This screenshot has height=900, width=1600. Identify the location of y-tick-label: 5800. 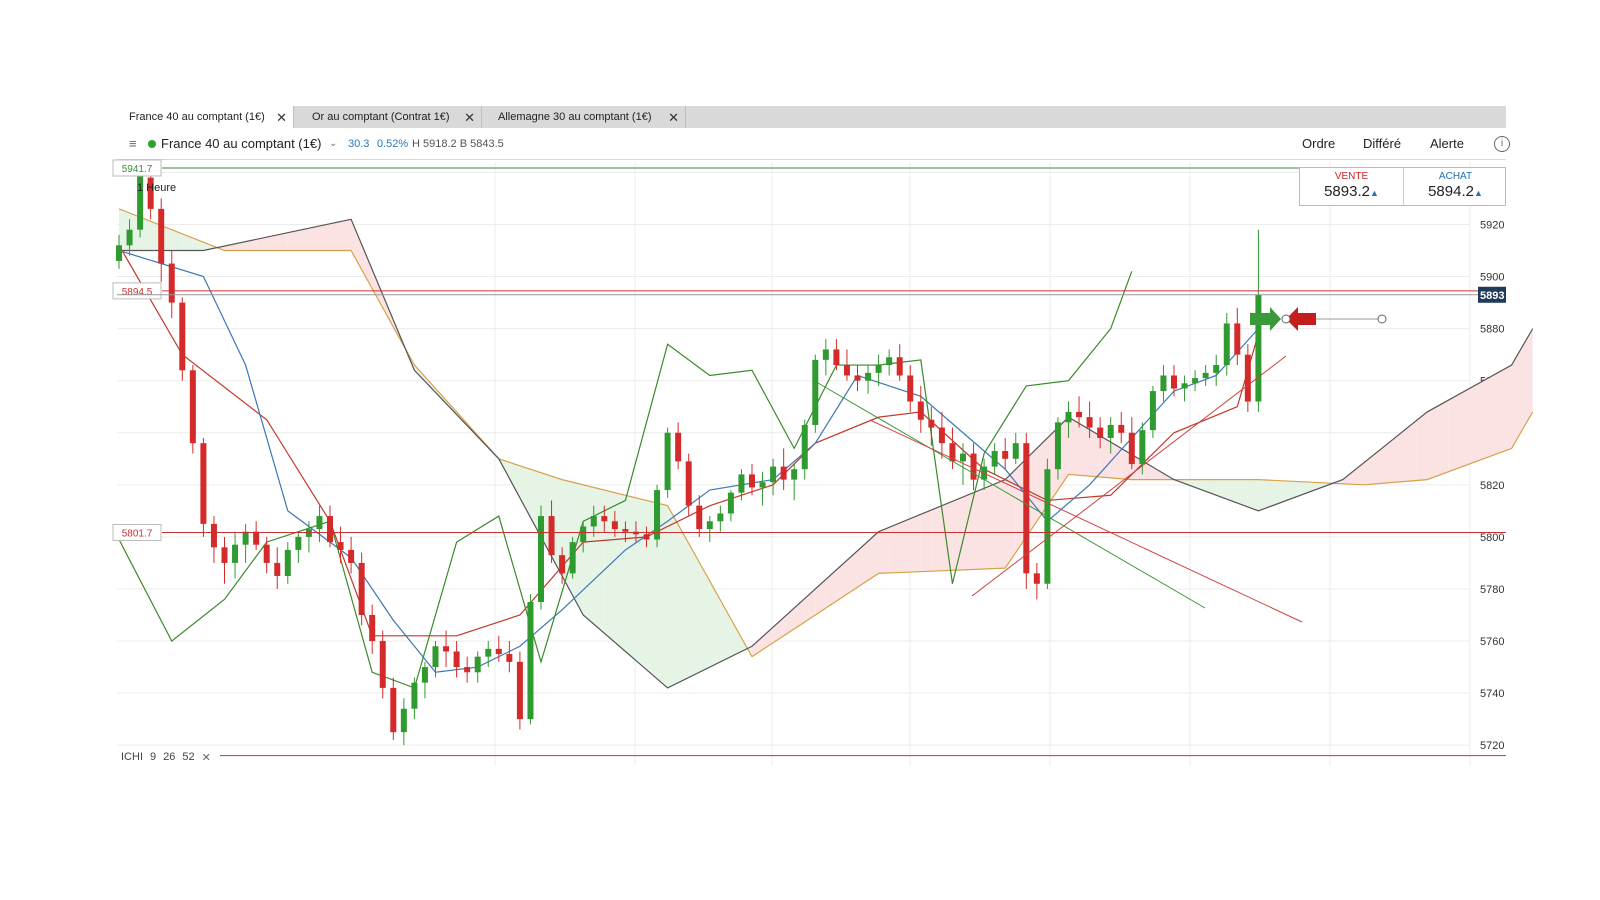
(1492, 538).